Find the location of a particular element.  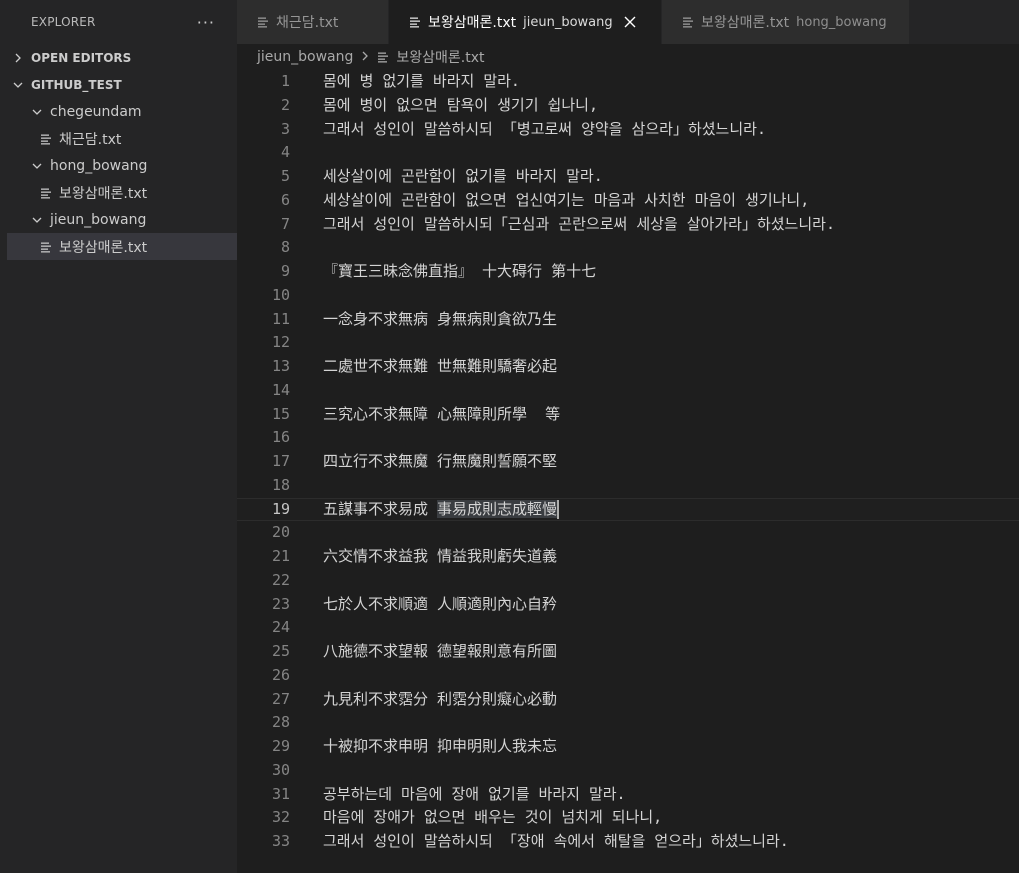

line-number: 26 is located at coordinates (280, 674).